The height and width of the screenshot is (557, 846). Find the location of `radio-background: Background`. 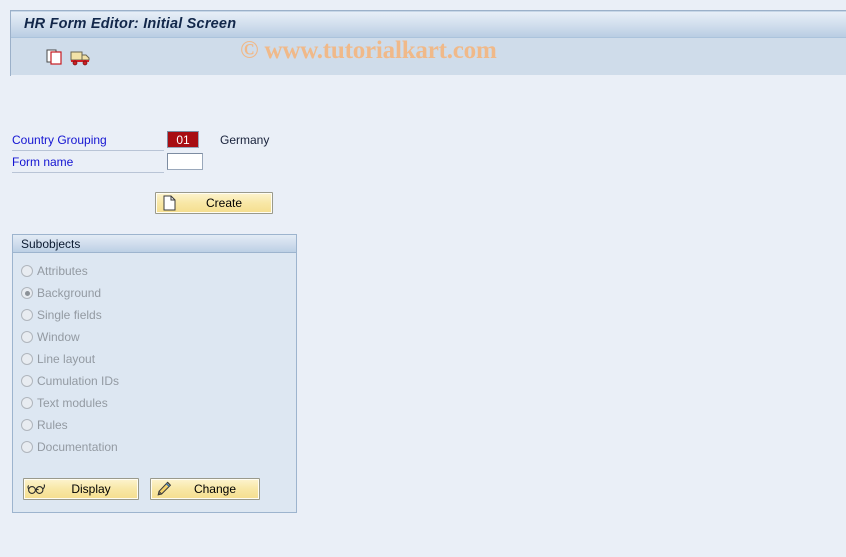

radio-background: Background is located at coordinates (153, 293).